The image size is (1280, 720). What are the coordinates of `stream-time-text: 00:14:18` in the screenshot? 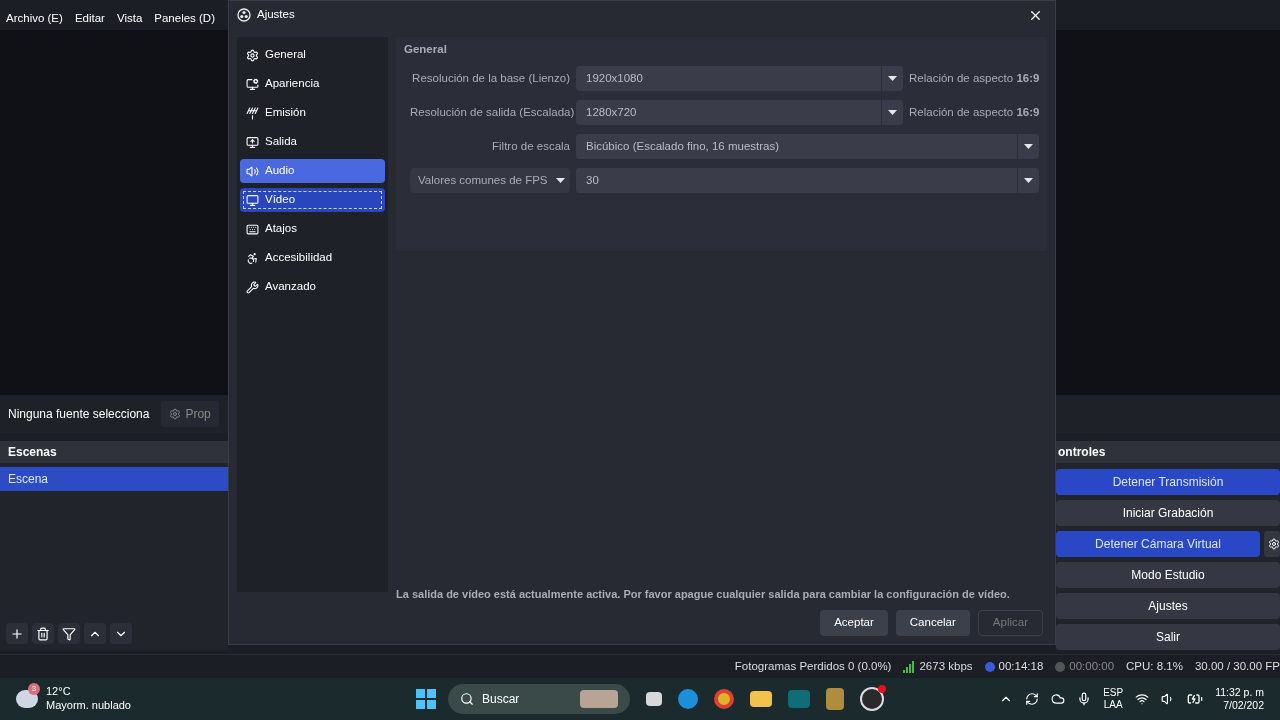 It's located at (1021, 666).